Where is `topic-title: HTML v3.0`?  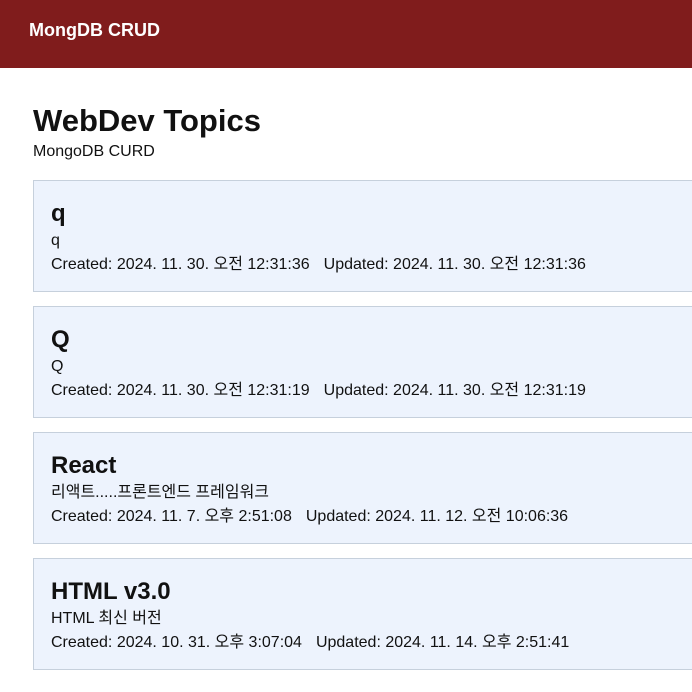
topic-title: HTML v3.0 is located at coordinates (111, 591).